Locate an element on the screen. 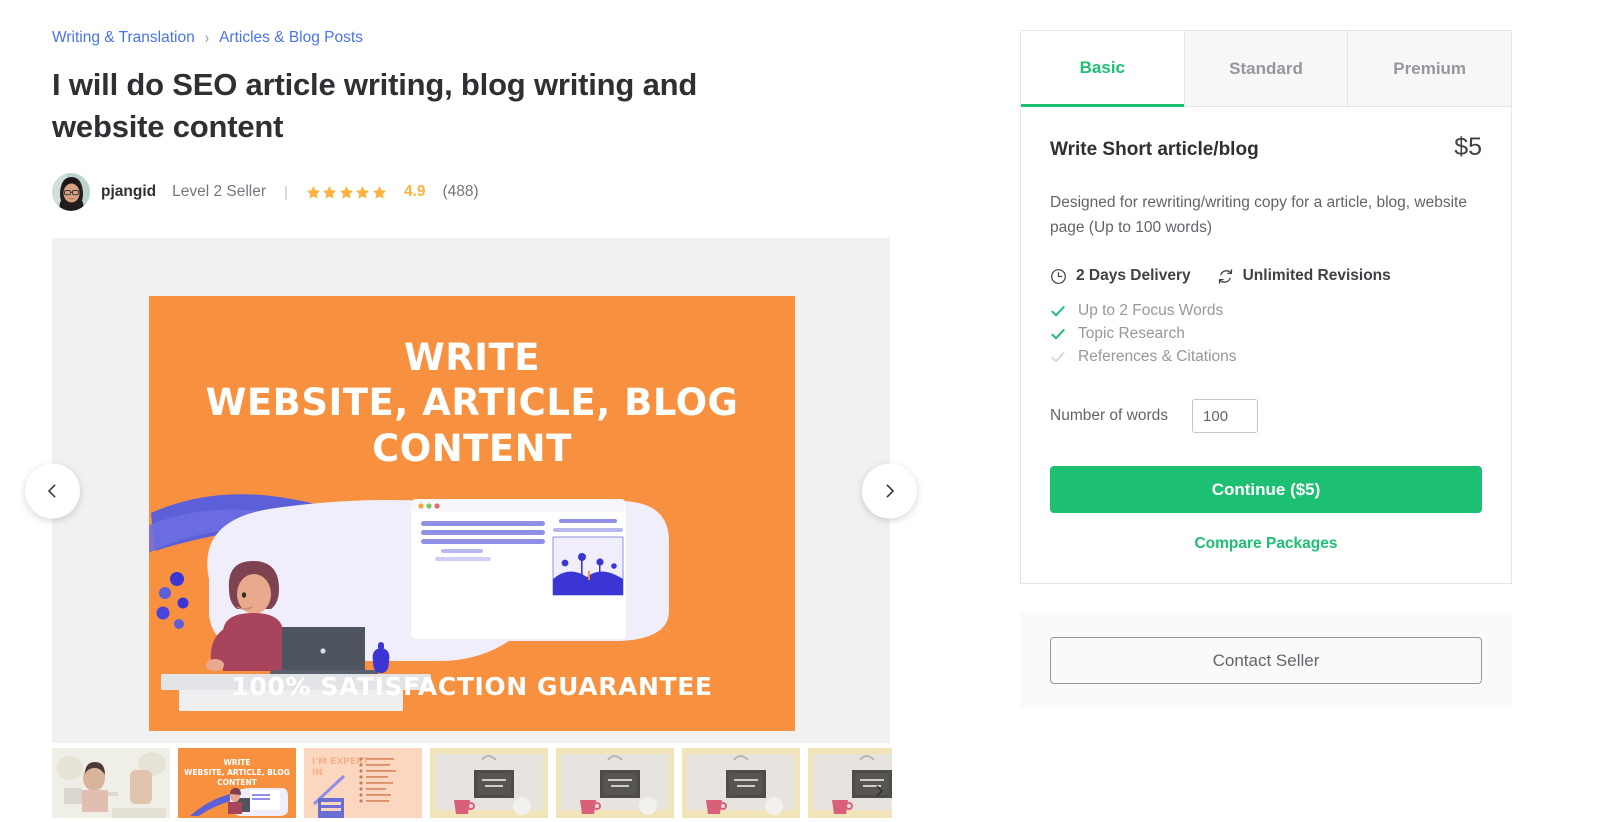  feature-item: Topic Research is located at coordinates (1266, 334).